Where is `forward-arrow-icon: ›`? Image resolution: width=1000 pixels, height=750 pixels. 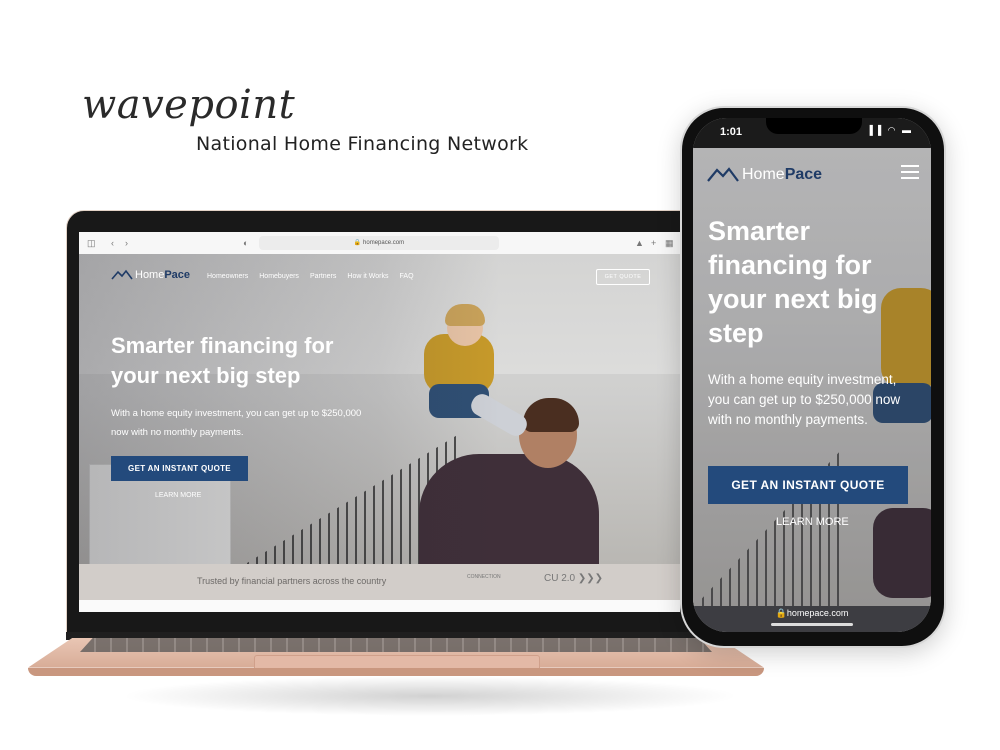
forward-arrow-icon: › is located at coordinates (126, 243).